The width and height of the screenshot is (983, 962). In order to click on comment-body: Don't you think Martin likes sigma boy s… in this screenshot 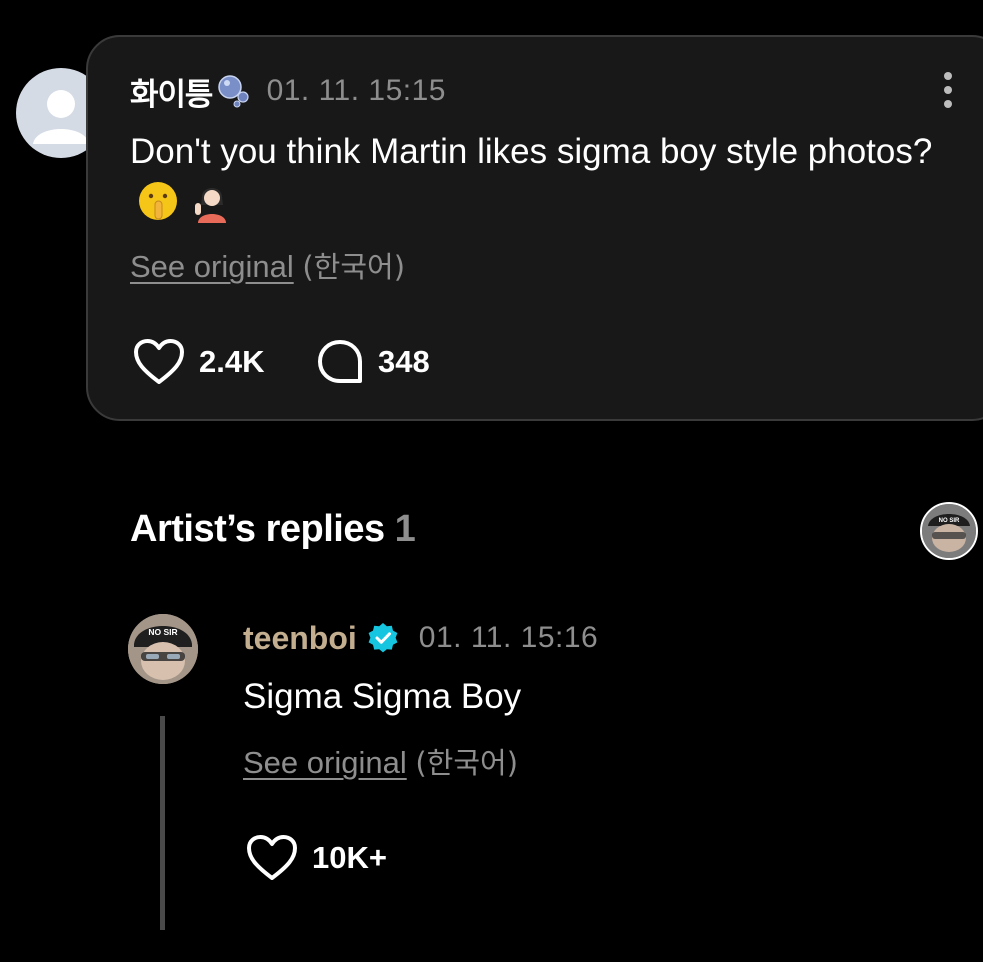, I will do `click(540, 182)`.